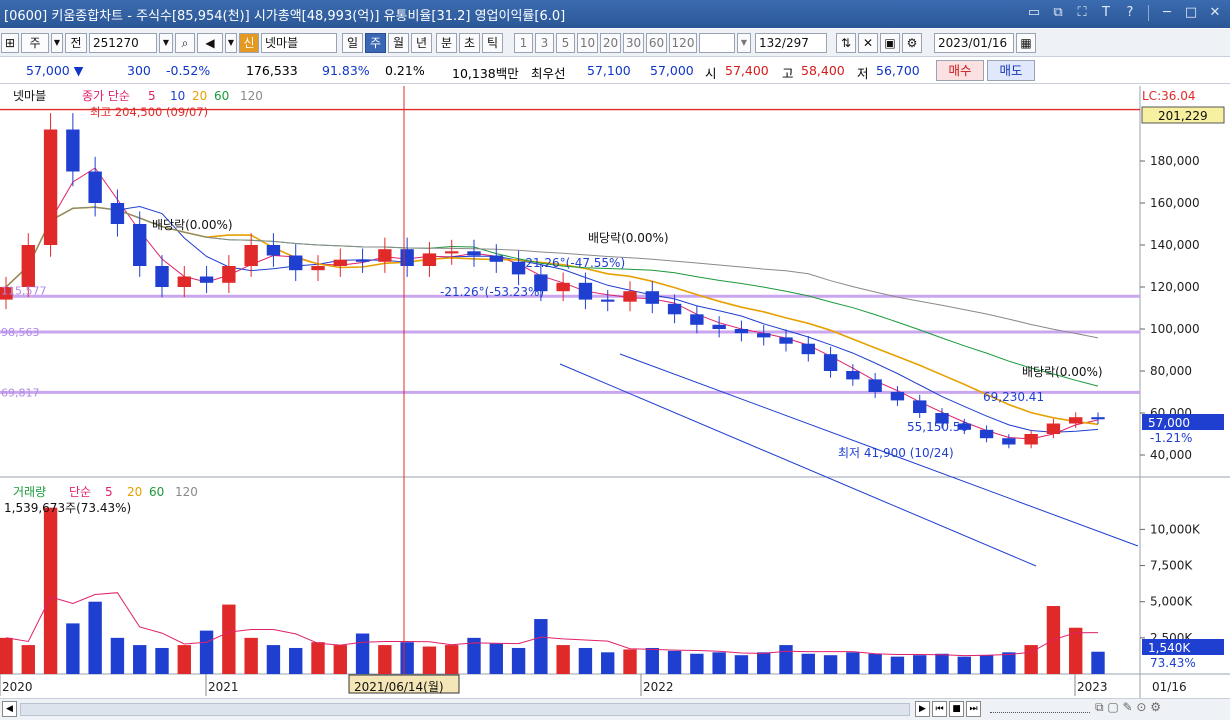 The height and width of the screenshot is (720, 1230). What do you see at coordinates (683, 43) in the screenshot?
I see `interval-120: 120` at bounding box center [683, 43].